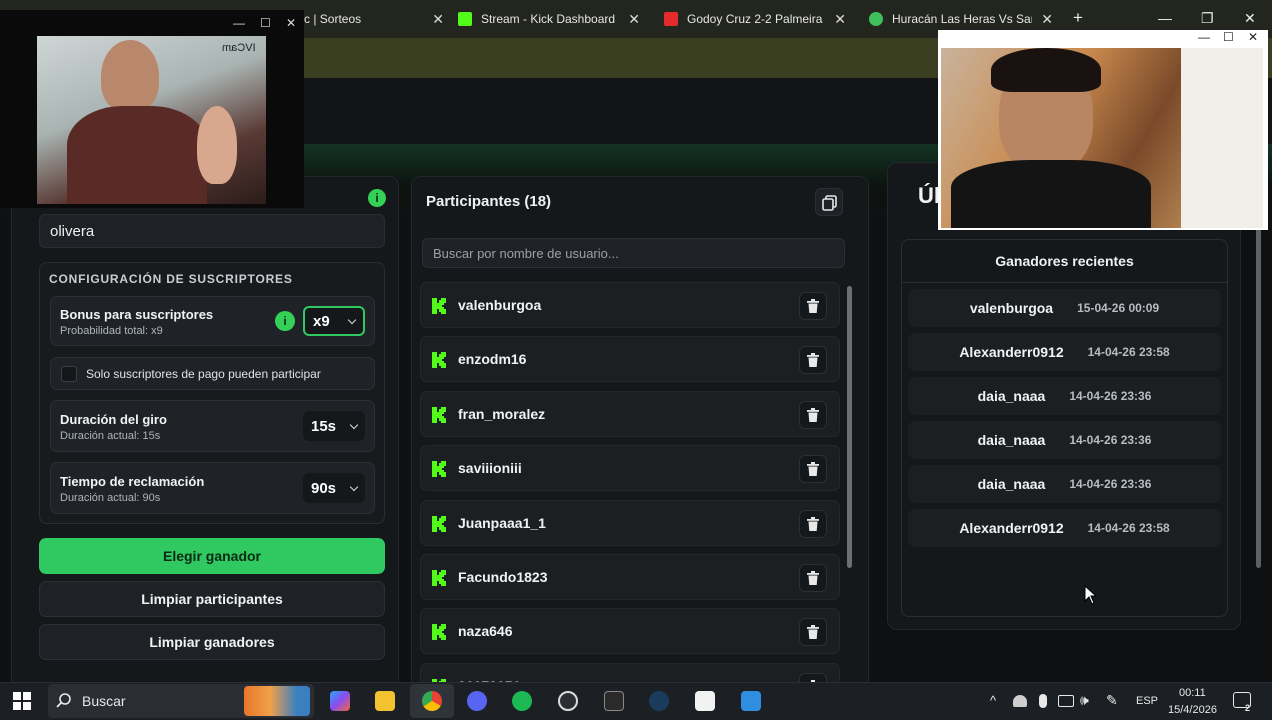  I want to click on claim-time-subtitle: Duración actual: 90s, so click(110, 498).